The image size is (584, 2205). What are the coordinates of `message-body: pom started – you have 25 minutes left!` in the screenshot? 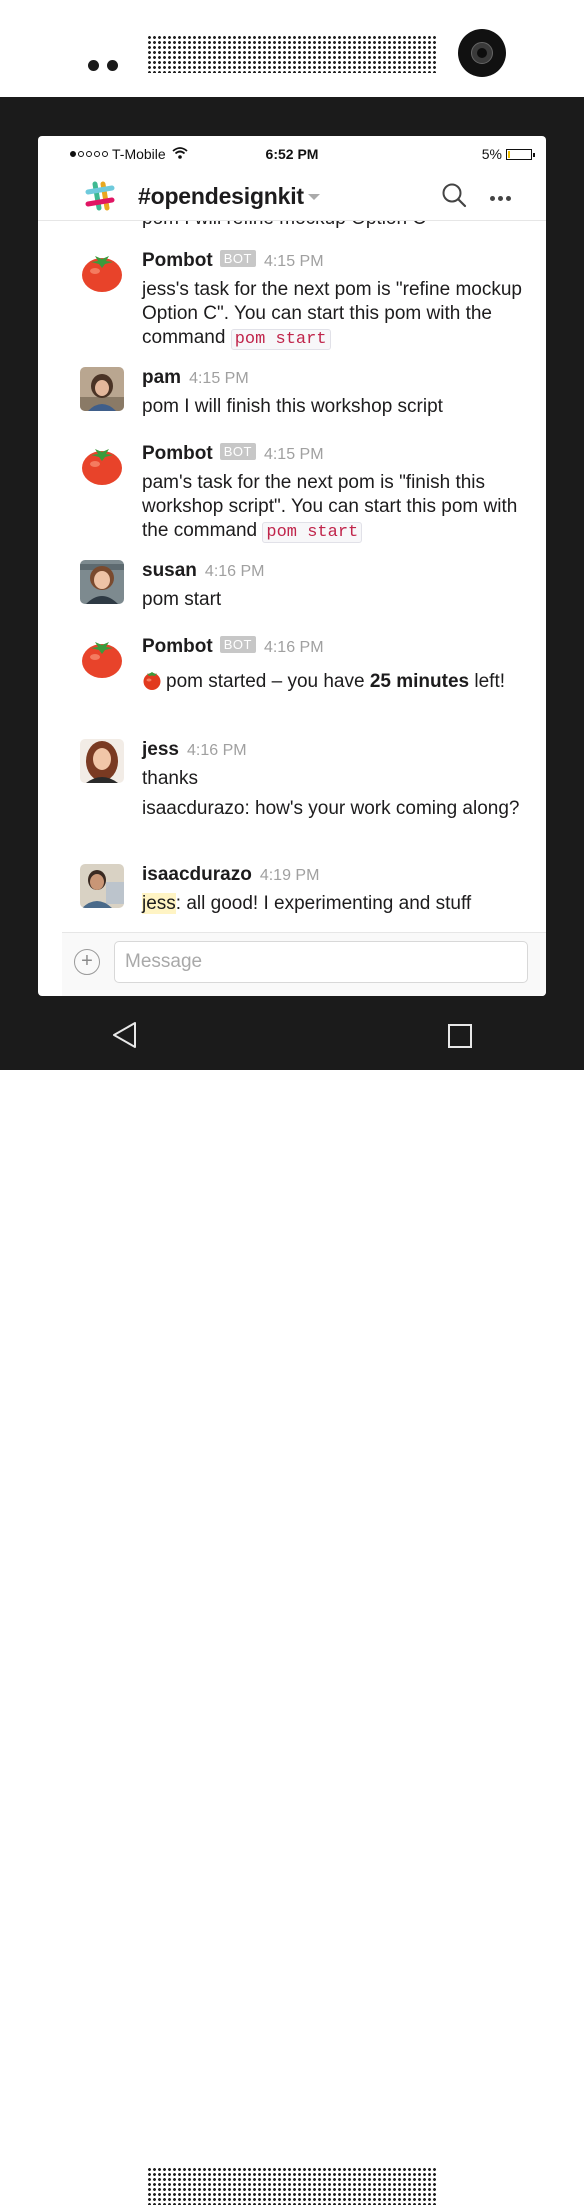 It's located at (342, 682).